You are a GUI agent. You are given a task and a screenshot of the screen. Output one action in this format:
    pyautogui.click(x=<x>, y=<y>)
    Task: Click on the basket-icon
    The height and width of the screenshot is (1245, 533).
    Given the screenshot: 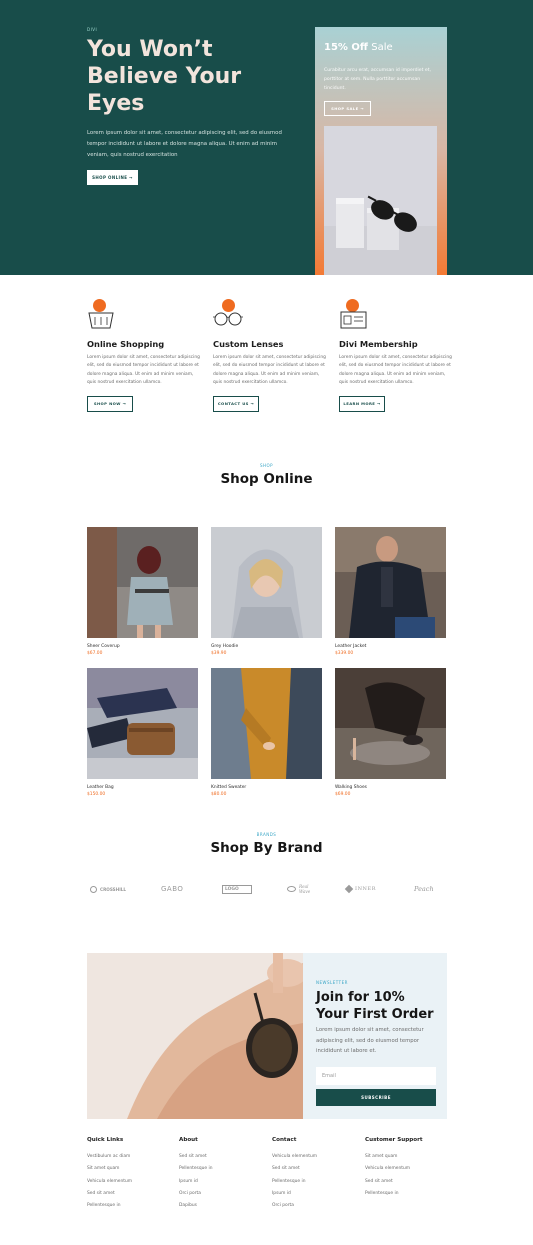 What is the action you would take?
    pyautogui.click(x=102, y=314)
    